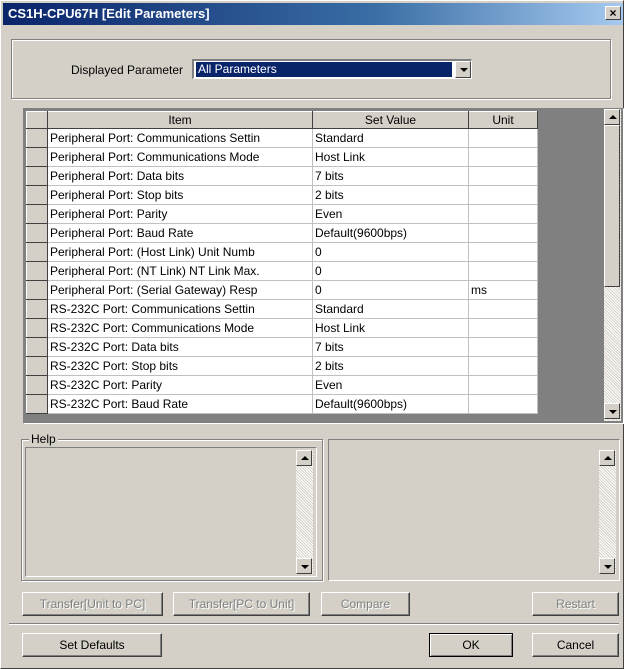 This screenshot has height=669, width=624. I want to click on column-header-item: Item, so click(180, 120).